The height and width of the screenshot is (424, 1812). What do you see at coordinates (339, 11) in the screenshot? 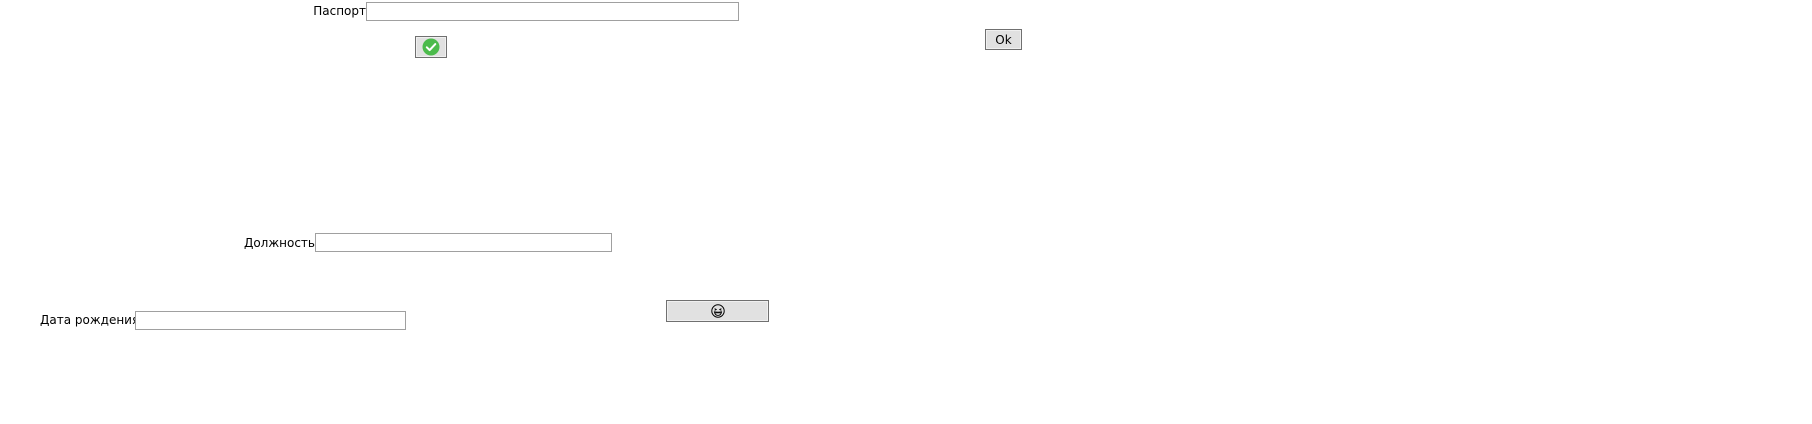
I see `passport-label: Паспорт` at bounding box center [339, 11].